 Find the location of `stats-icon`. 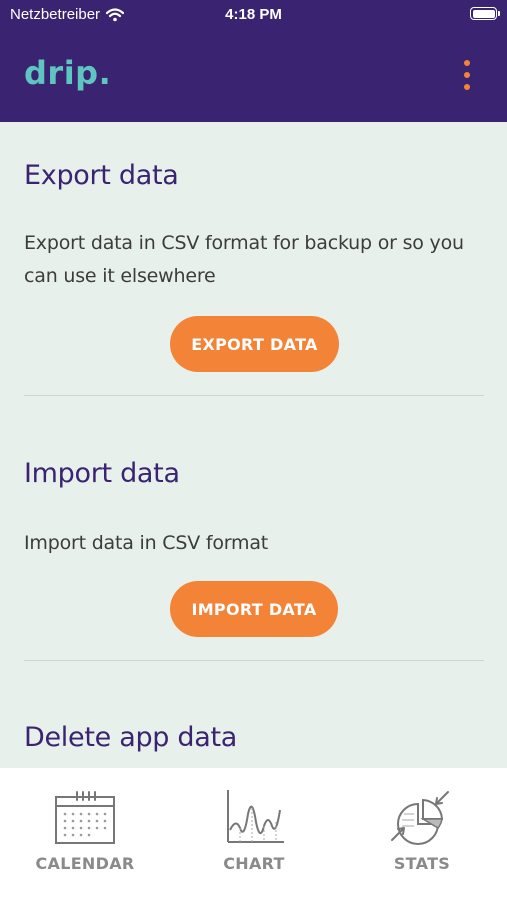

stats-icon is located at coordinates (420, 818).